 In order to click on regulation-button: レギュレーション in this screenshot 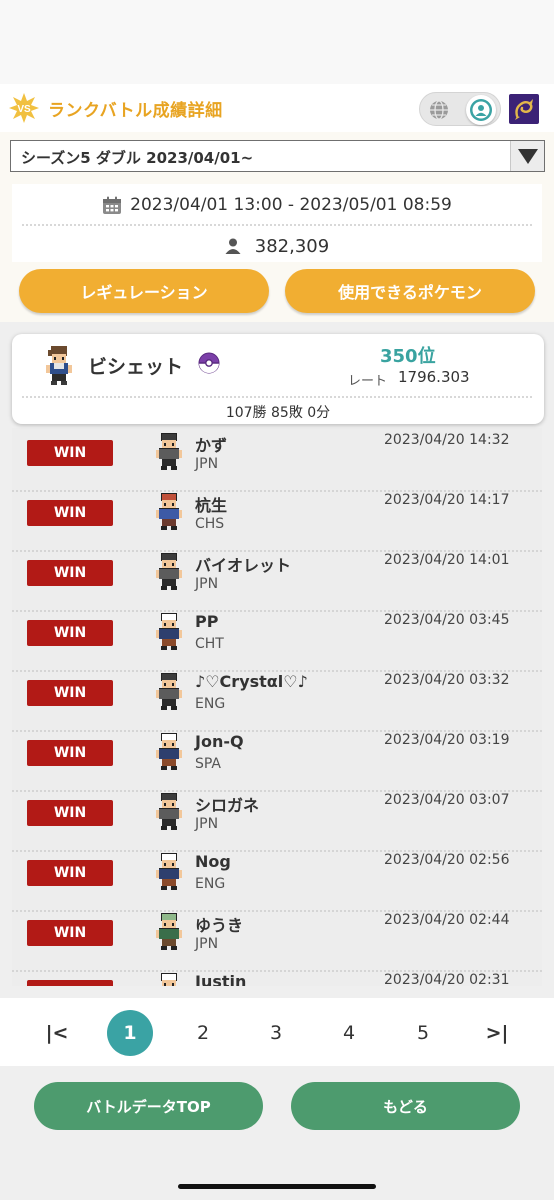, I will do `click(144, 291)`.